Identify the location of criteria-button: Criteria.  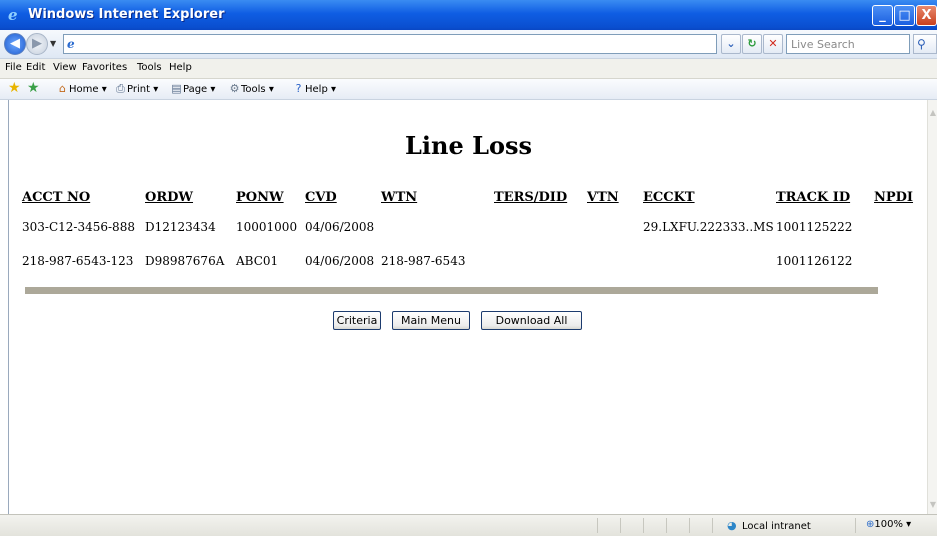
(357, 320).